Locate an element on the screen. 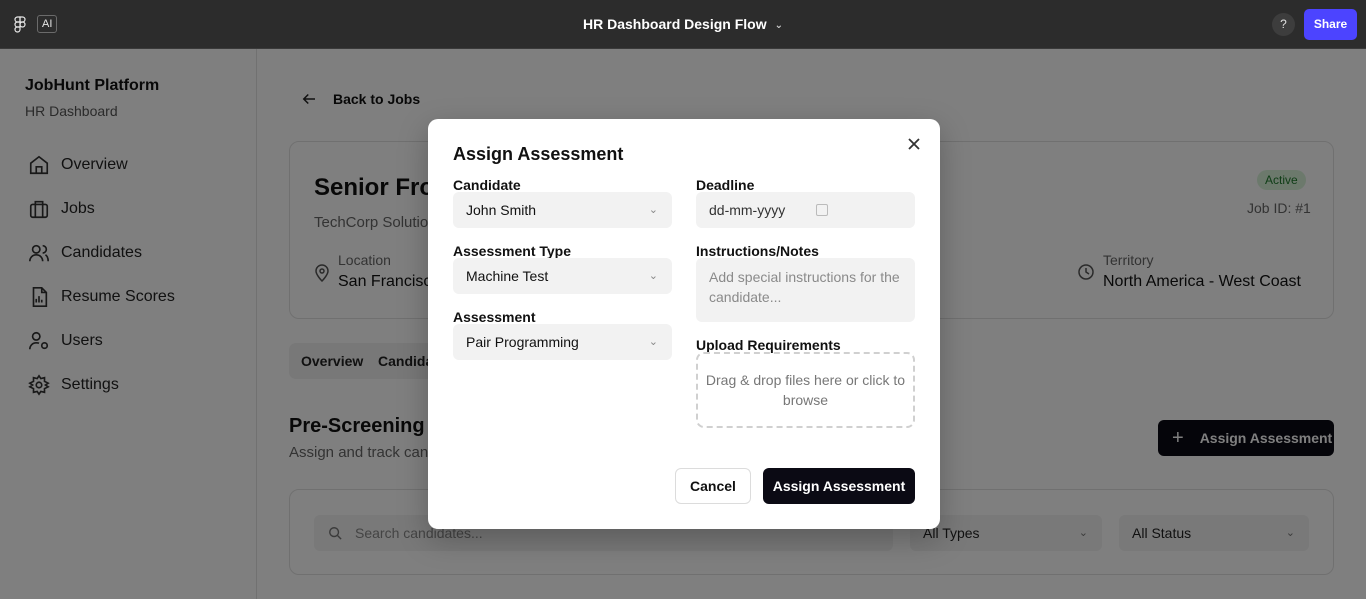 The height and width of the screenshot is (599, 1366). assessment-type-label: Assessment Type is located at coordinates (512, 251).